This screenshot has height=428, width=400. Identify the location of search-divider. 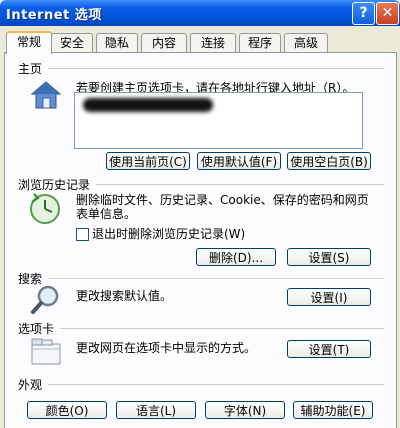
(216, 278).